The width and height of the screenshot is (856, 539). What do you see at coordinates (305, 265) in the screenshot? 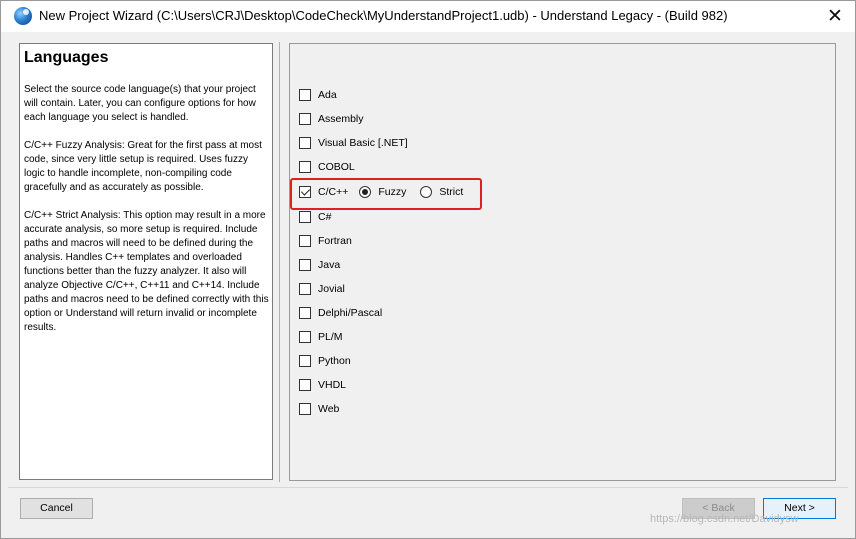
I see `checkbox-java` at bounding box center [305, 265].